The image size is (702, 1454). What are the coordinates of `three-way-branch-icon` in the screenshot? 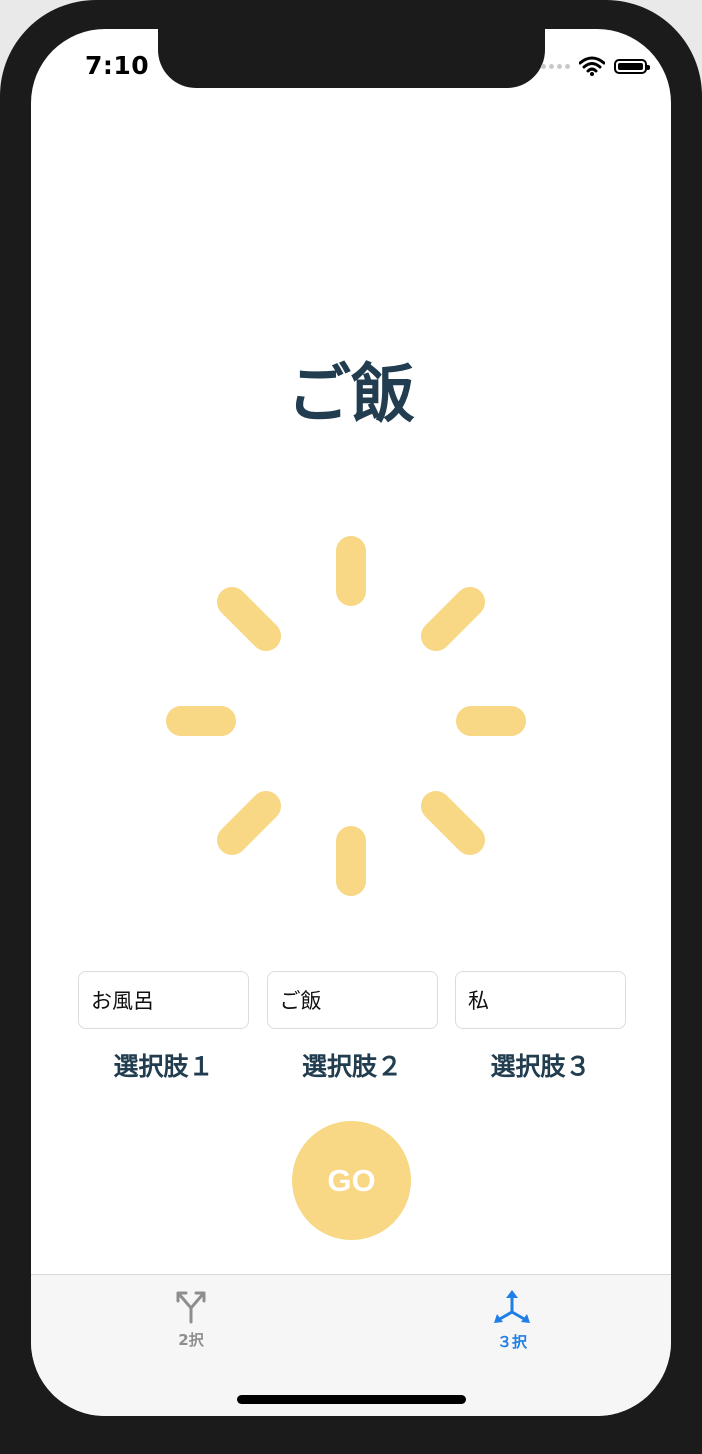 It's located at (512, 1306).